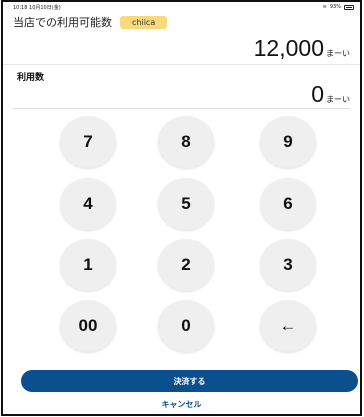 The height and width of the screenshot is (417, 364). Describe the element at coordinates (324, 7) in the screenshot. I see `wifi-icon: ≋` at that location.